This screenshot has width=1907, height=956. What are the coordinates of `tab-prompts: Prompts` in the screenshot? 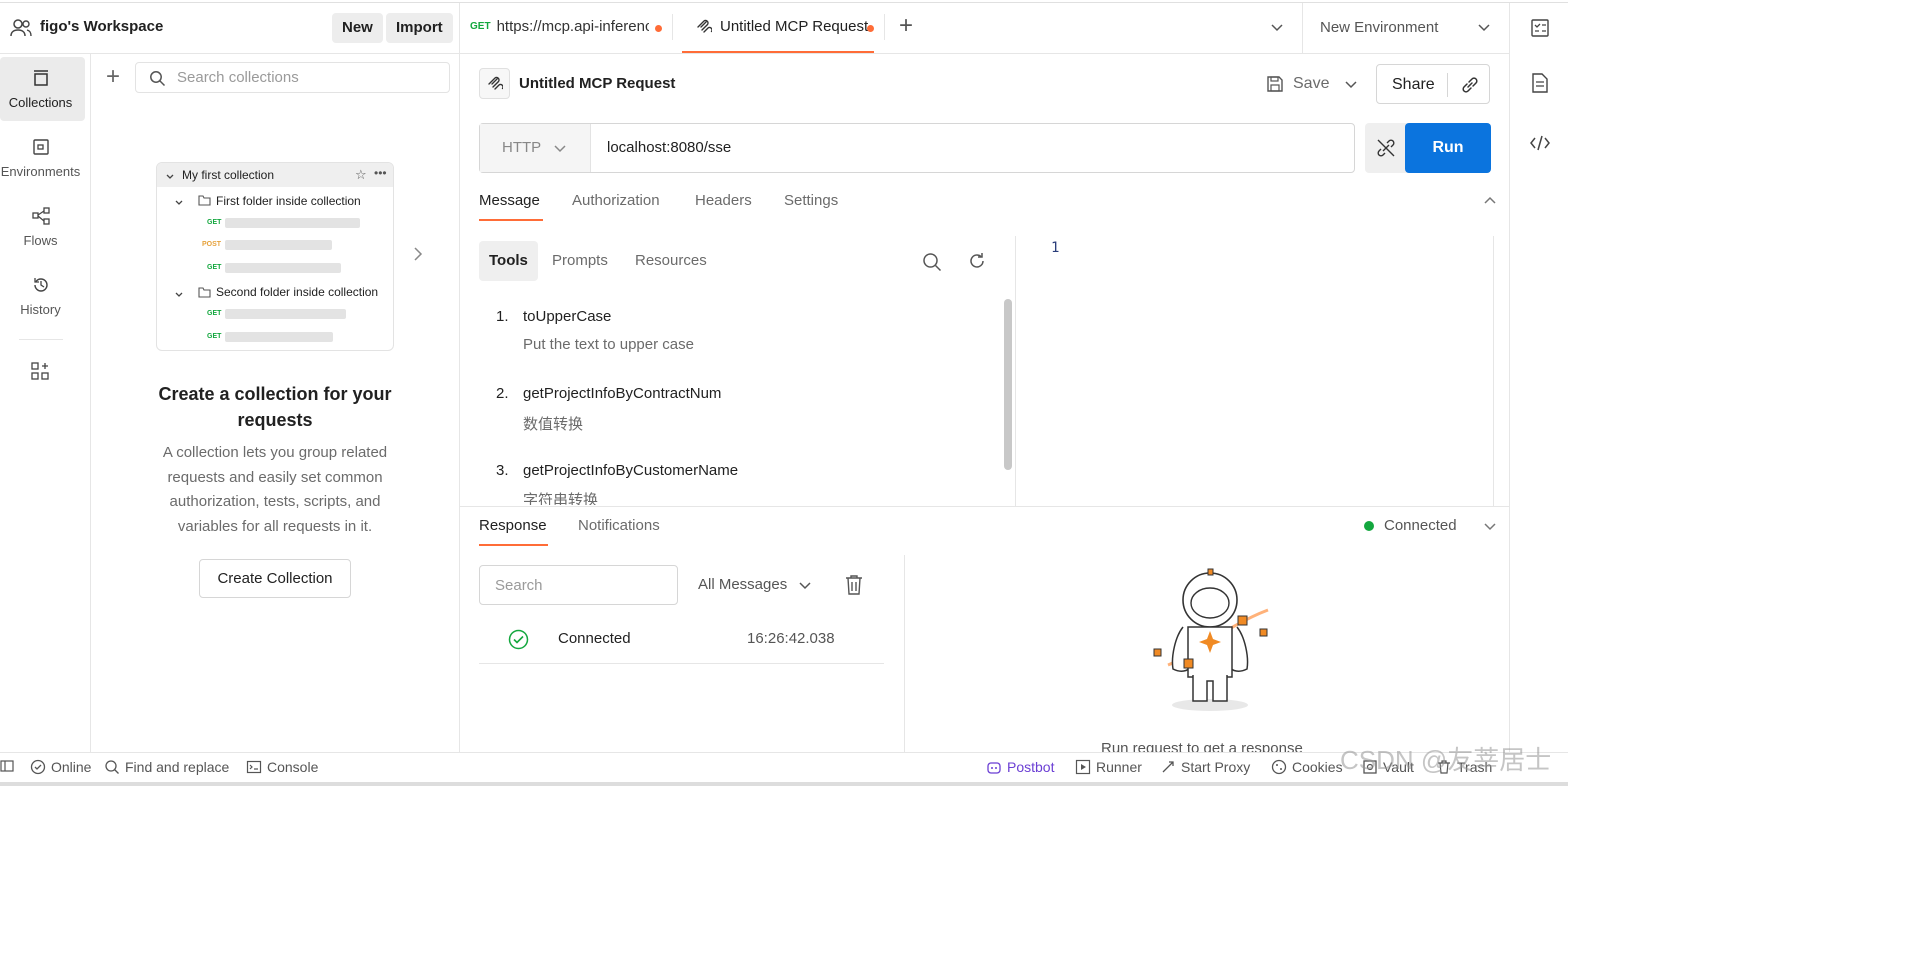 It's located at (580, 260).